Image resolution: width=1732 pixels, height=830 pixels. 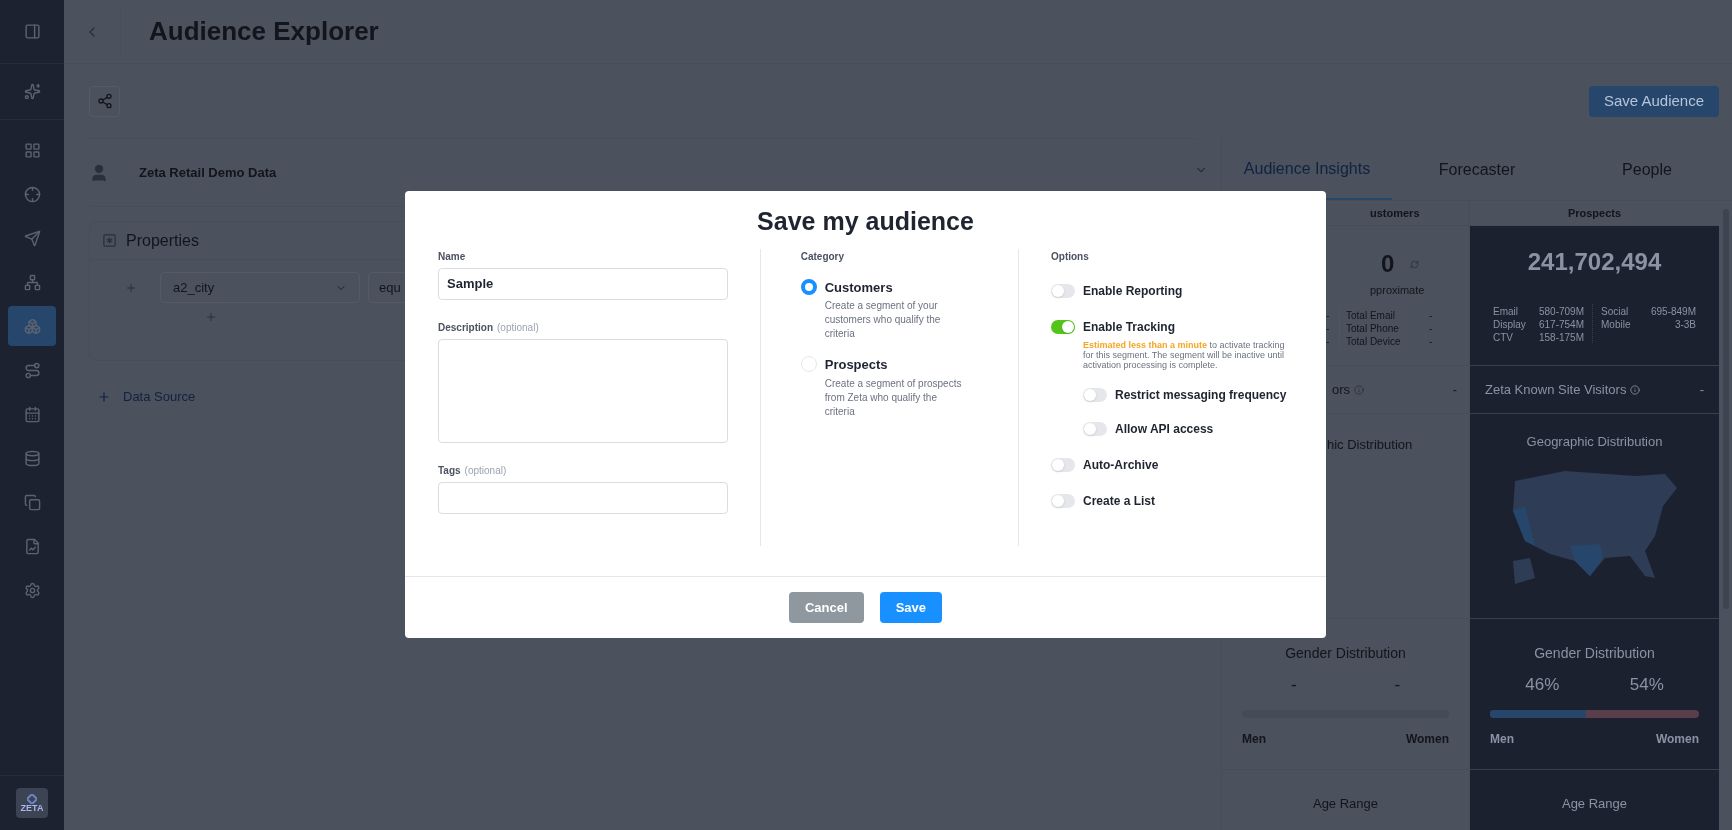 I want to click on route-icon, so click(x=32, y=370).